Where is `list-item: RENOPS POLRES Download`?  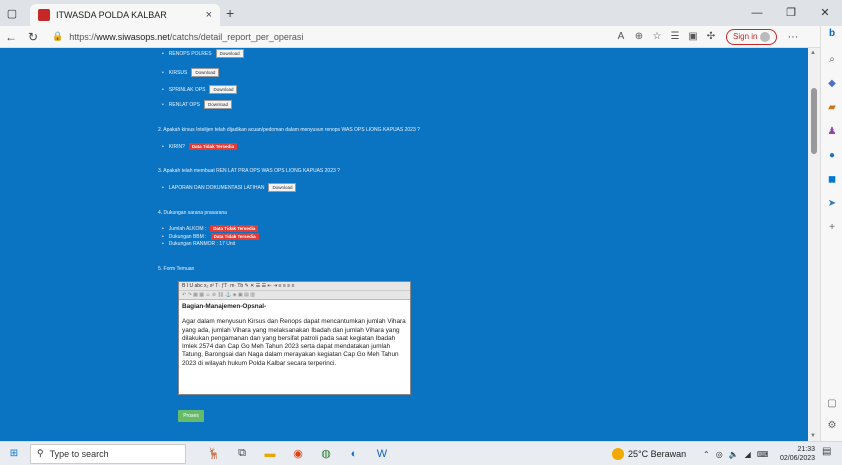 list-item: RENOPS POLRES Download is located at coordinates (203, 53).